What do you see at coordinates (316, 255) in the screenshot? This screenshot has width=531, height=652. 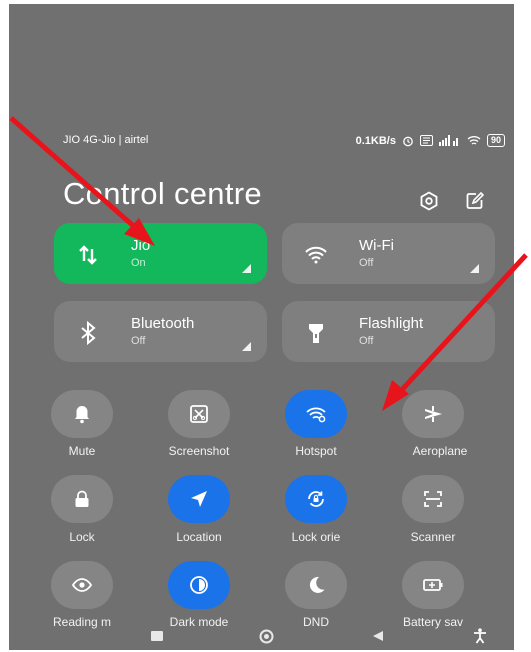 I see `wifi-icon` at bounding box center [316, 255].